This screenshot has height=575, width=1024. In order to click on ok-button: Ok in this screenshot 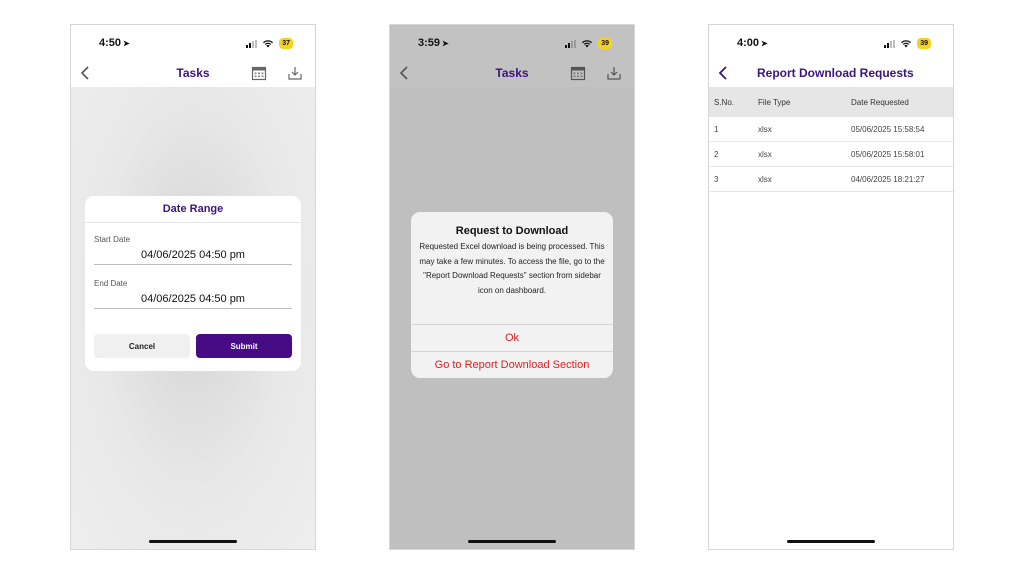, I will do `click(512, 337)`.